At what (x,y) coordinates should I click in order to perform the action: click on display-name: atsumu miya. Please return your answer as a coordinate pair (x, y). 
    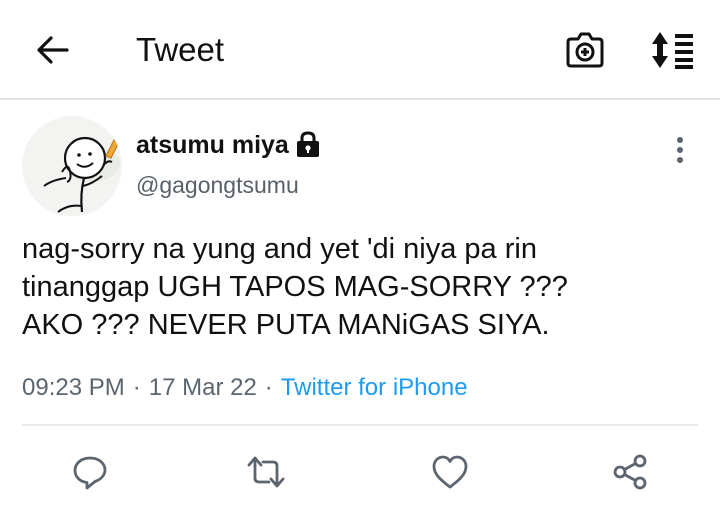
    Looking at the image, I should click on (212, 145).